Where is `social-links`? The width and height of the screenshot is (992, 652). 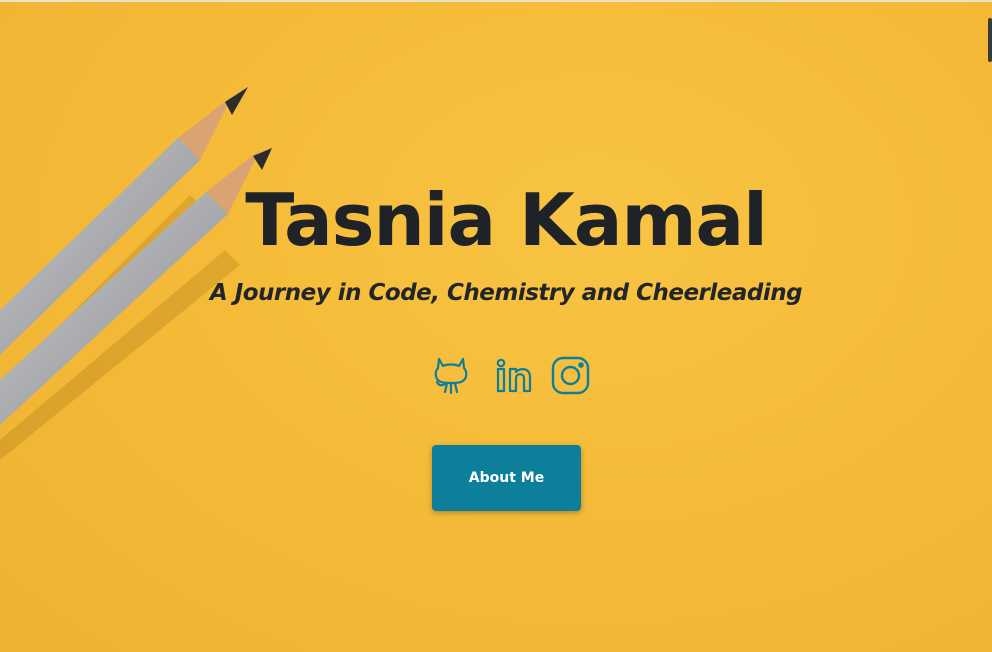 social-links is located at coordinates (513, 375).